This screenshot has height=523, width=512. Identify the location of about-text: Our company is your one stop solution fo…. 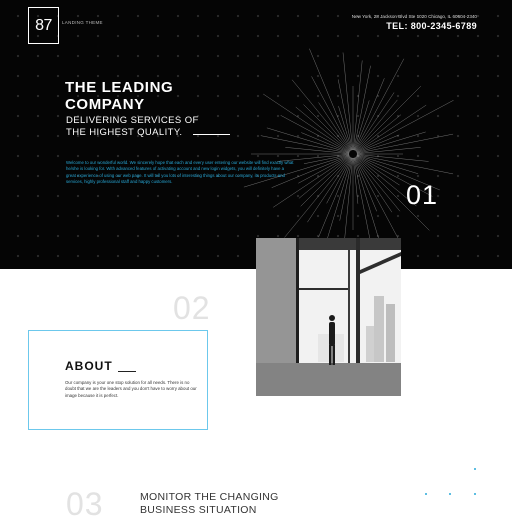
(131, 389).